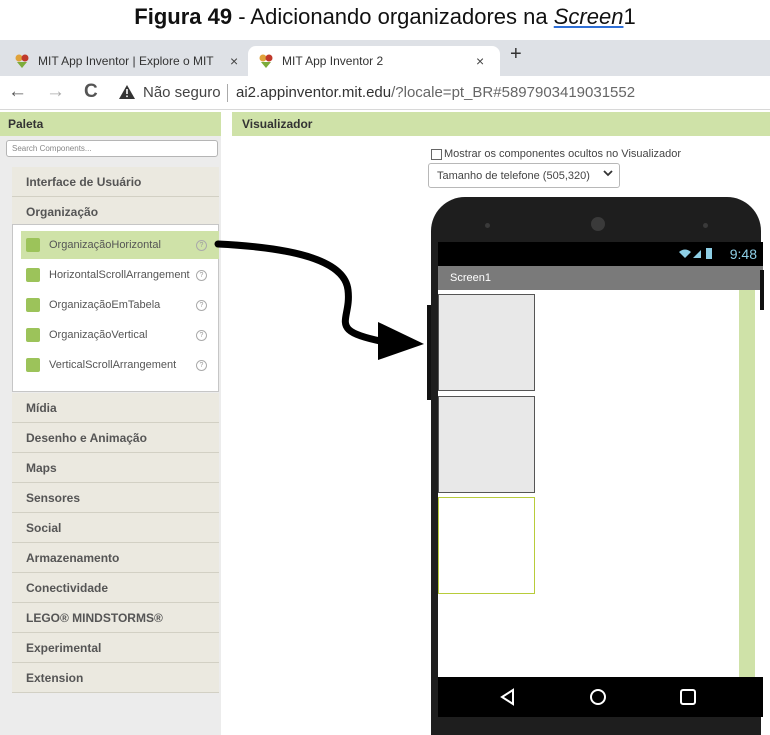  I want to click on security-label: Não seguro, so click(182, 92).